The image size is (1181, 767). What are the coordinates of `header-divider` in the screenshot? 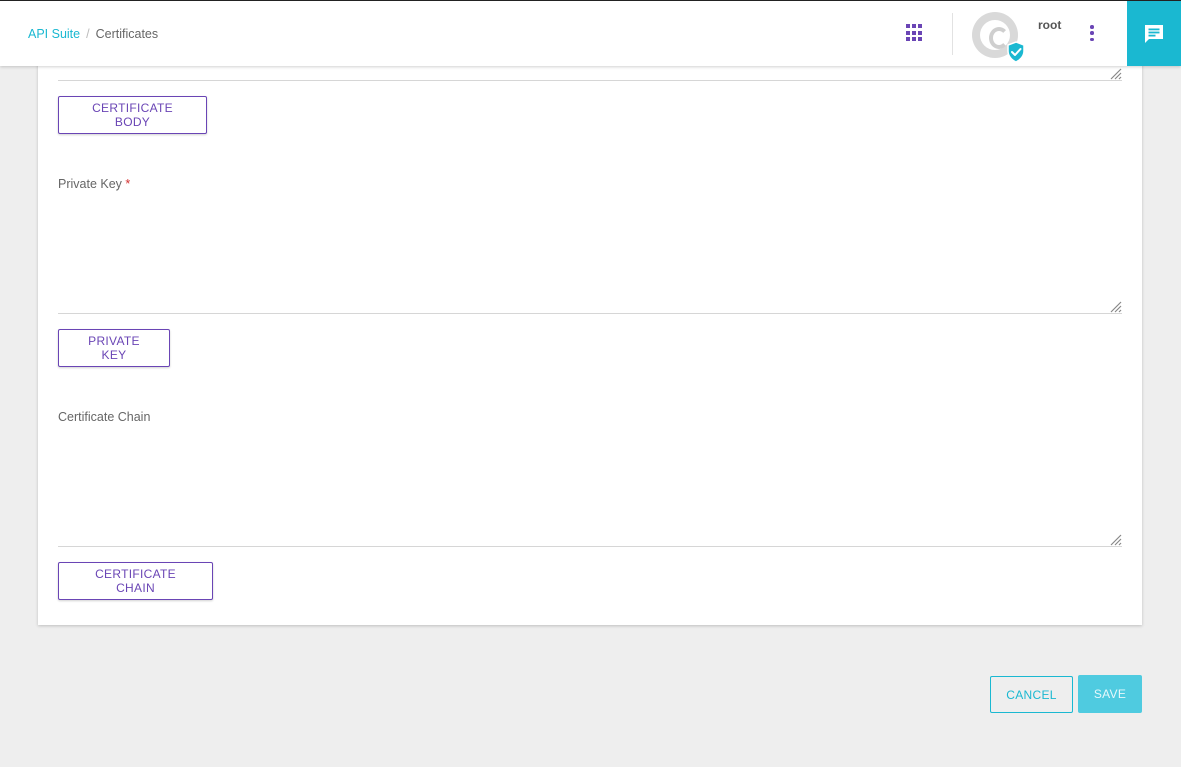 It's located at (952, 34).